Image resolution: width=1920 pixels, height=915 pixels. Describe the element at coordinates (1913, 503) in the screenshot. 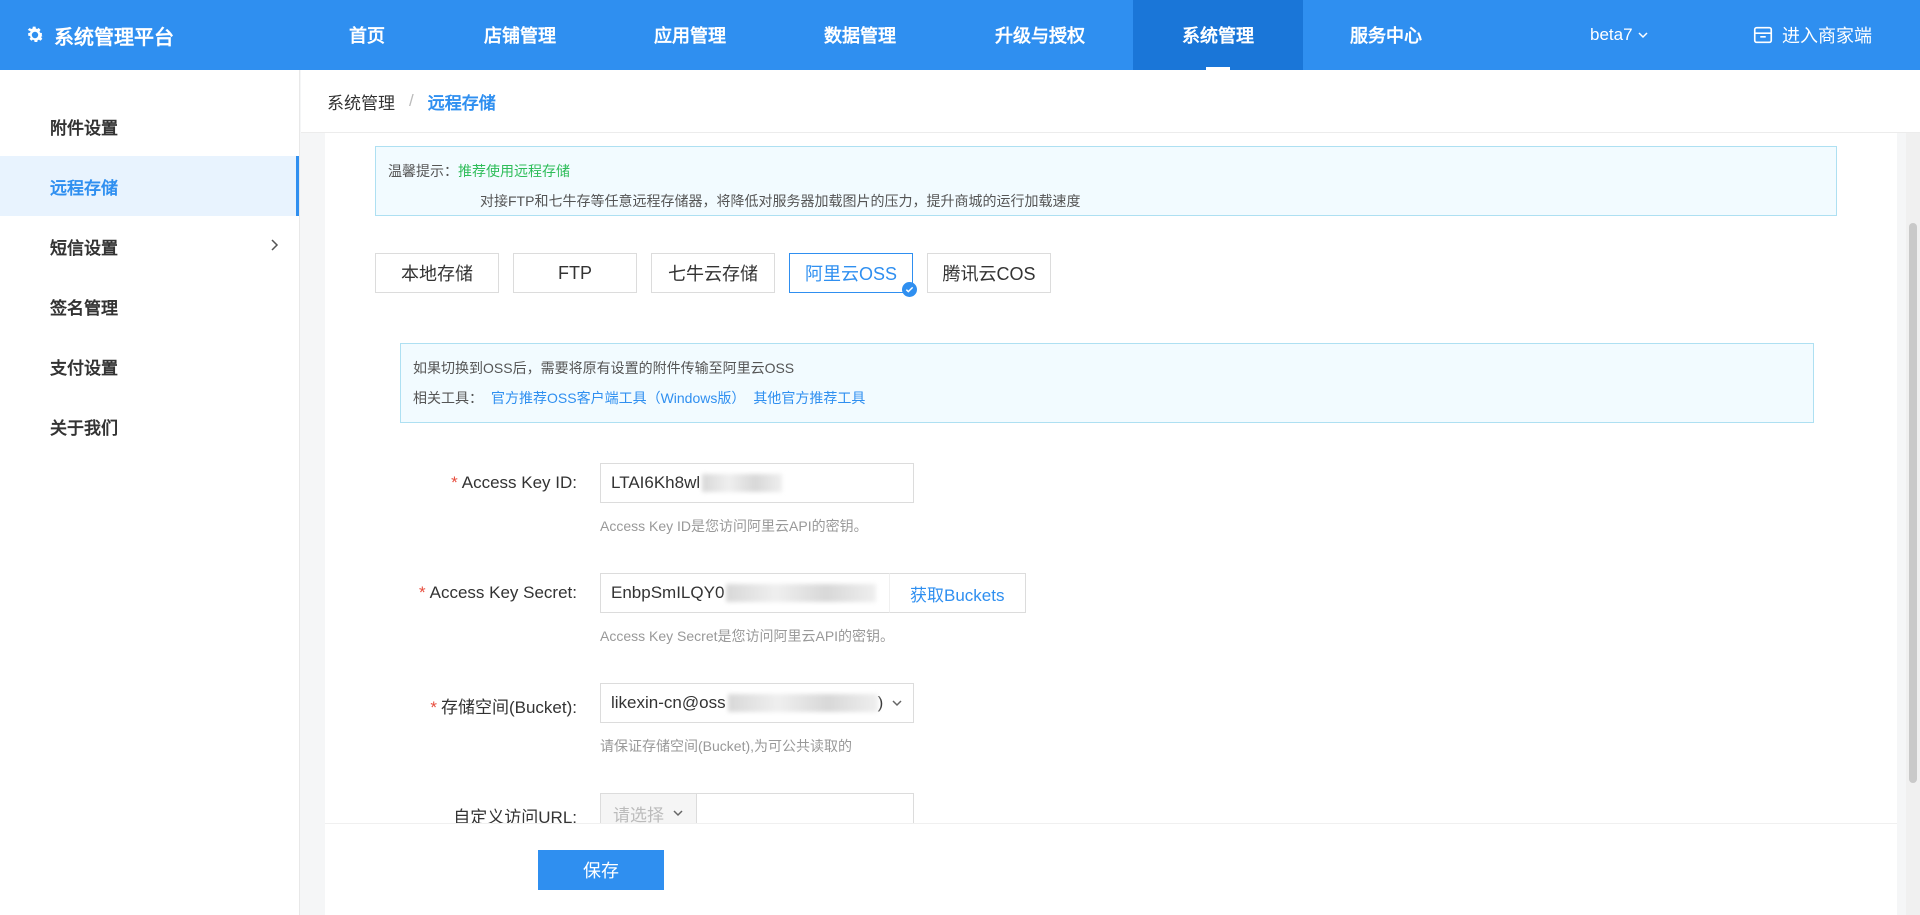

I see `scrollbar-thumb` at that location.